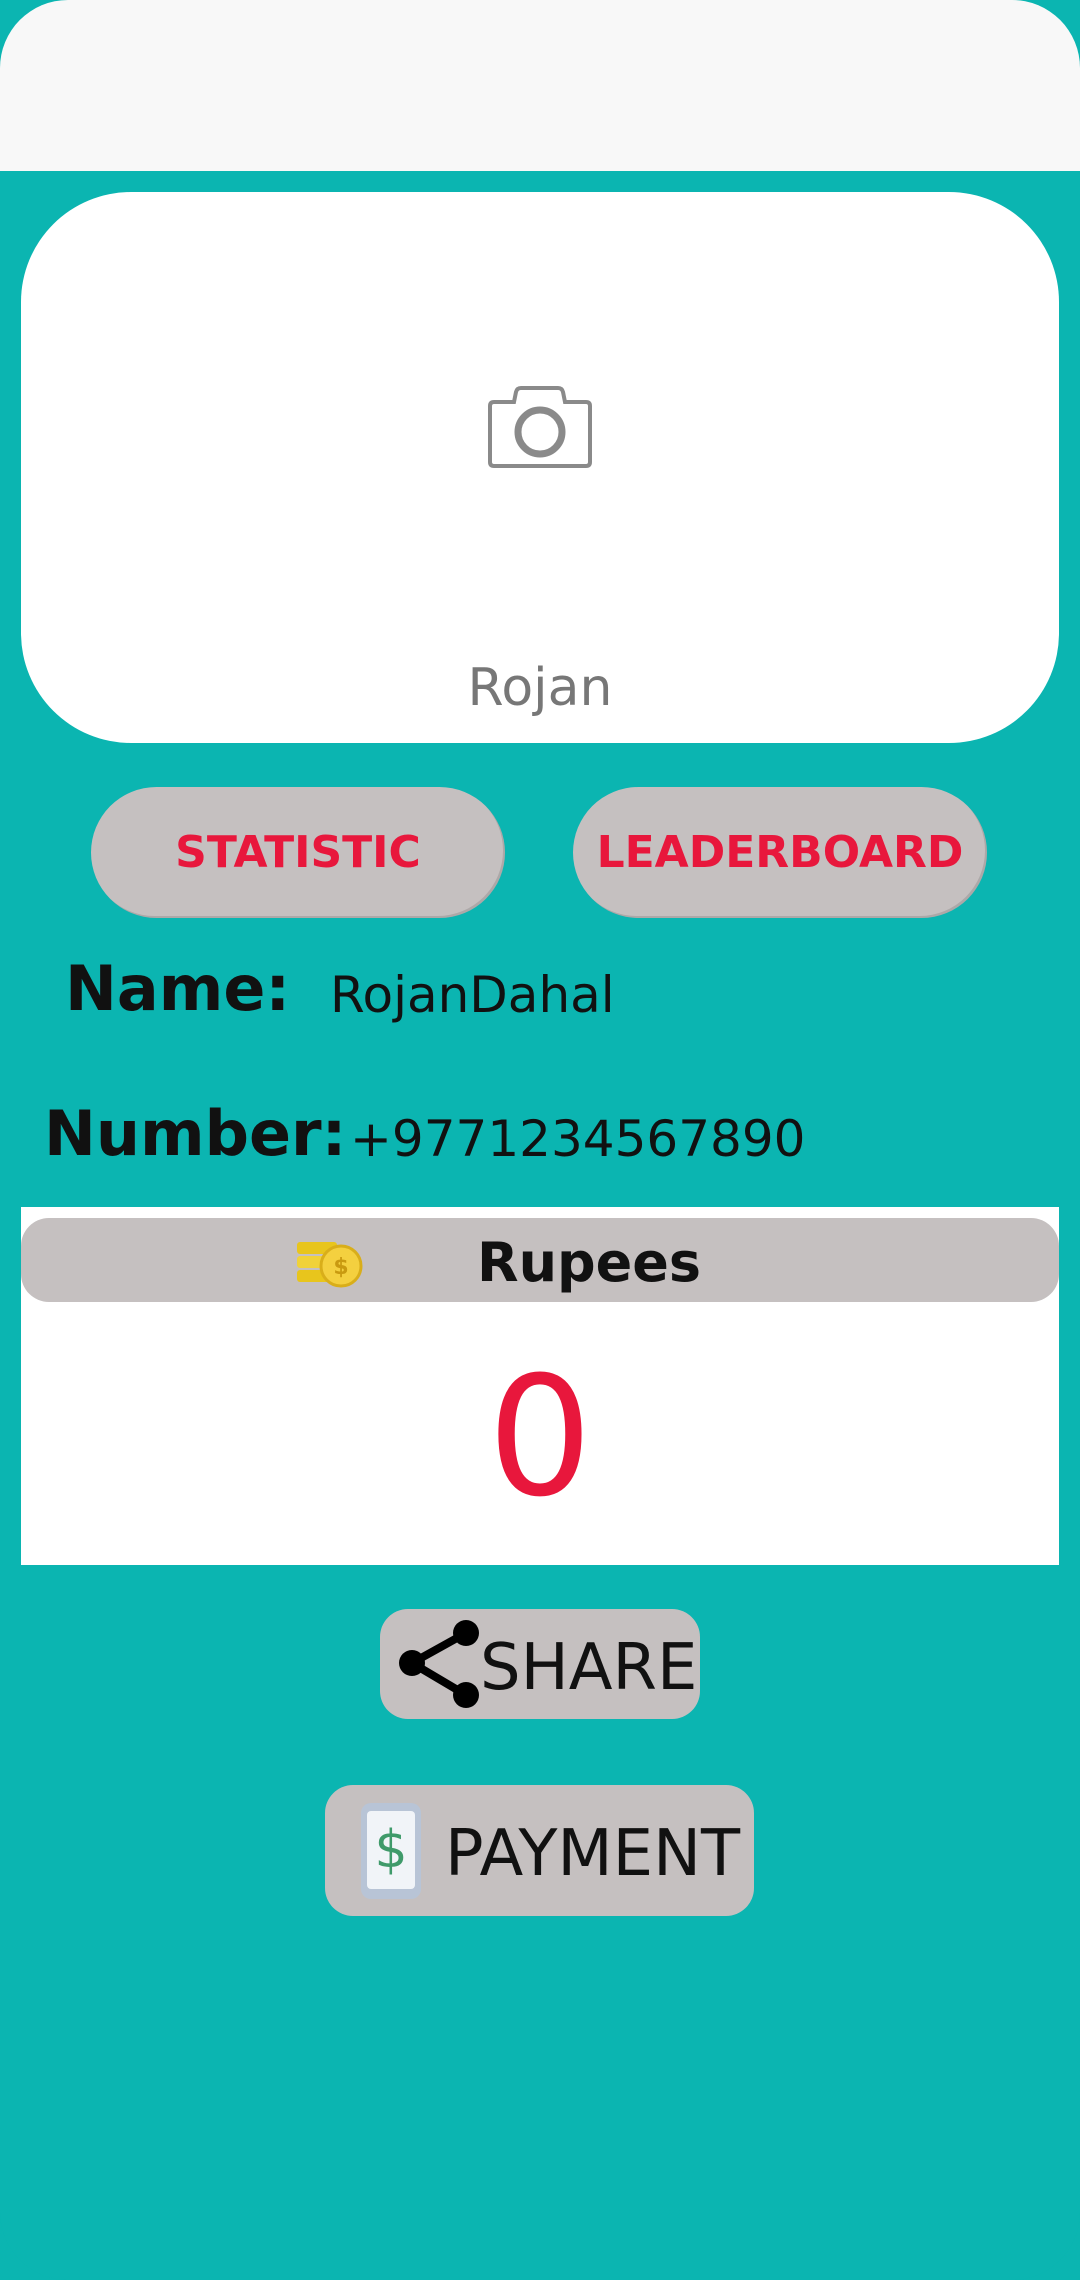 The height and width of the screenshot is (2280, 1080). What do you see at coordinates (578, 1139) in the screenshot?
I see `number-value: +9771234567890` at bounding box center [578, 1139].